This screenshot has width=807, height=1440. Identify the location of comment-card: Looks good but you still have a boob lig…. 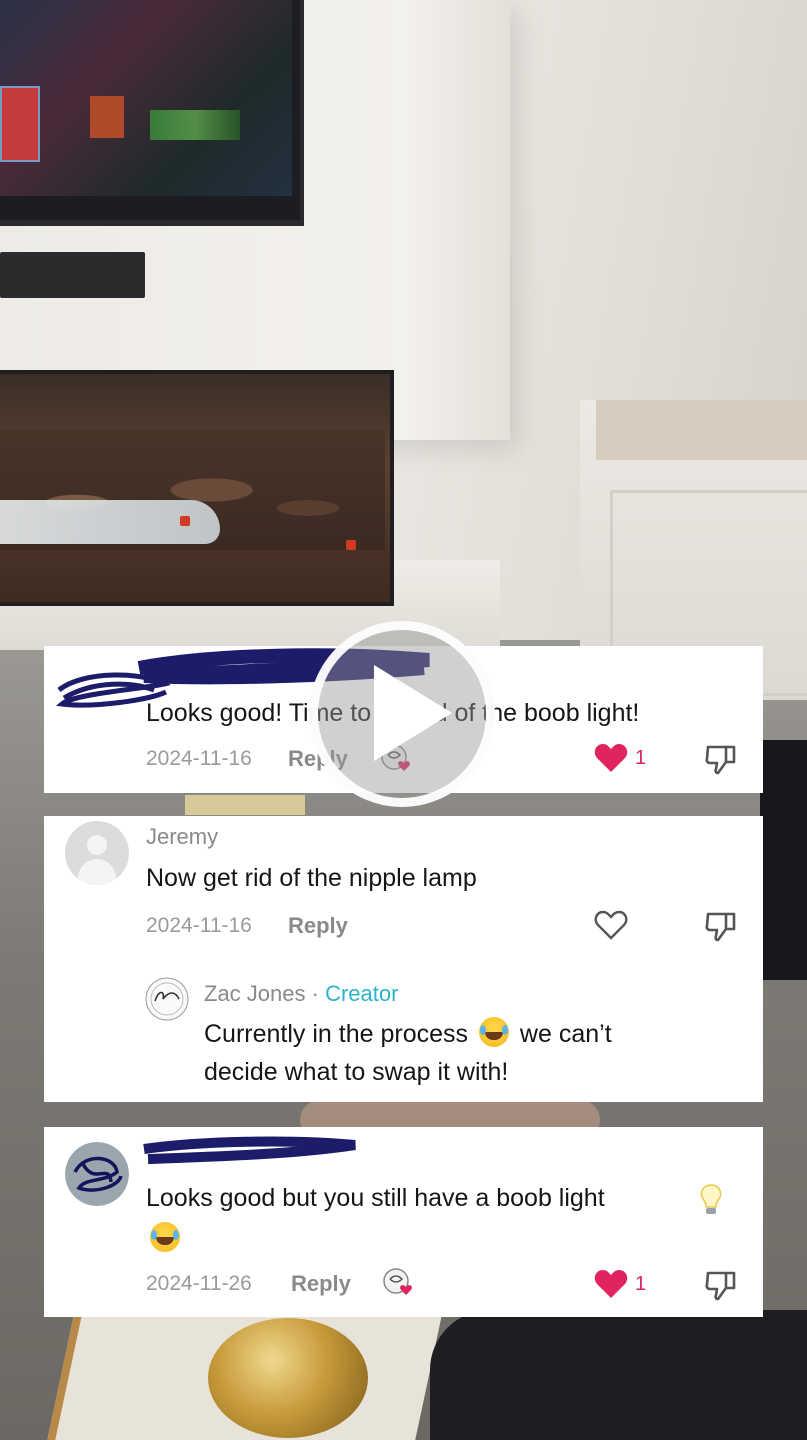
(403, 1222).